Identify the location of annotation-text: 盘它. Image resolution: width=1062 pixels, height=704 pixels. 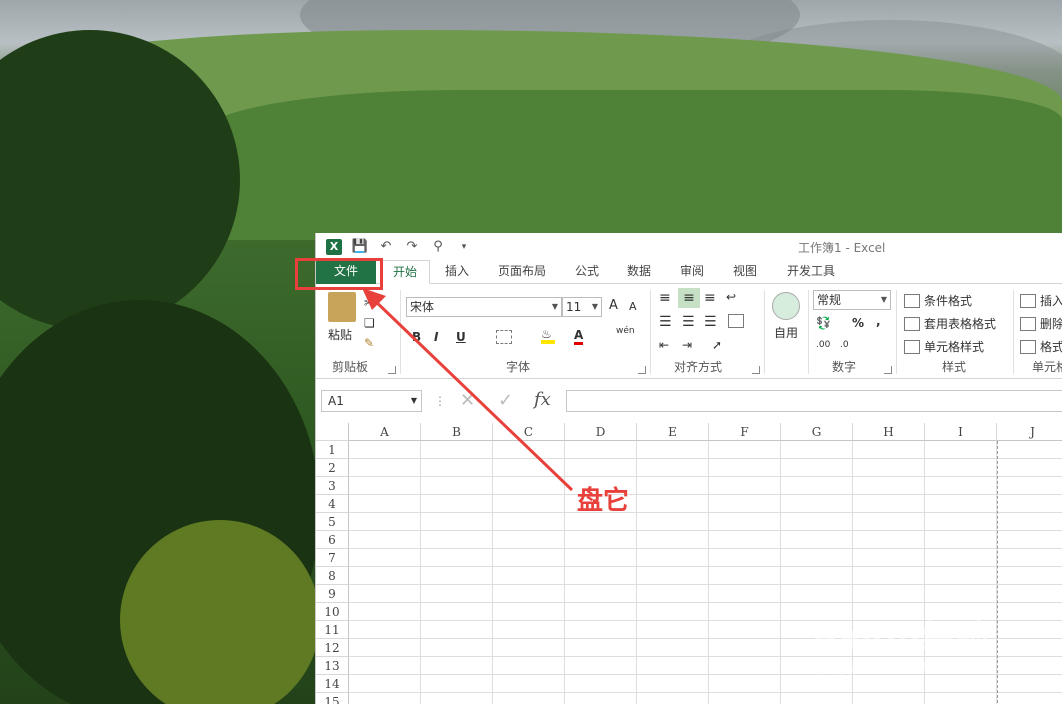
(603, 501).